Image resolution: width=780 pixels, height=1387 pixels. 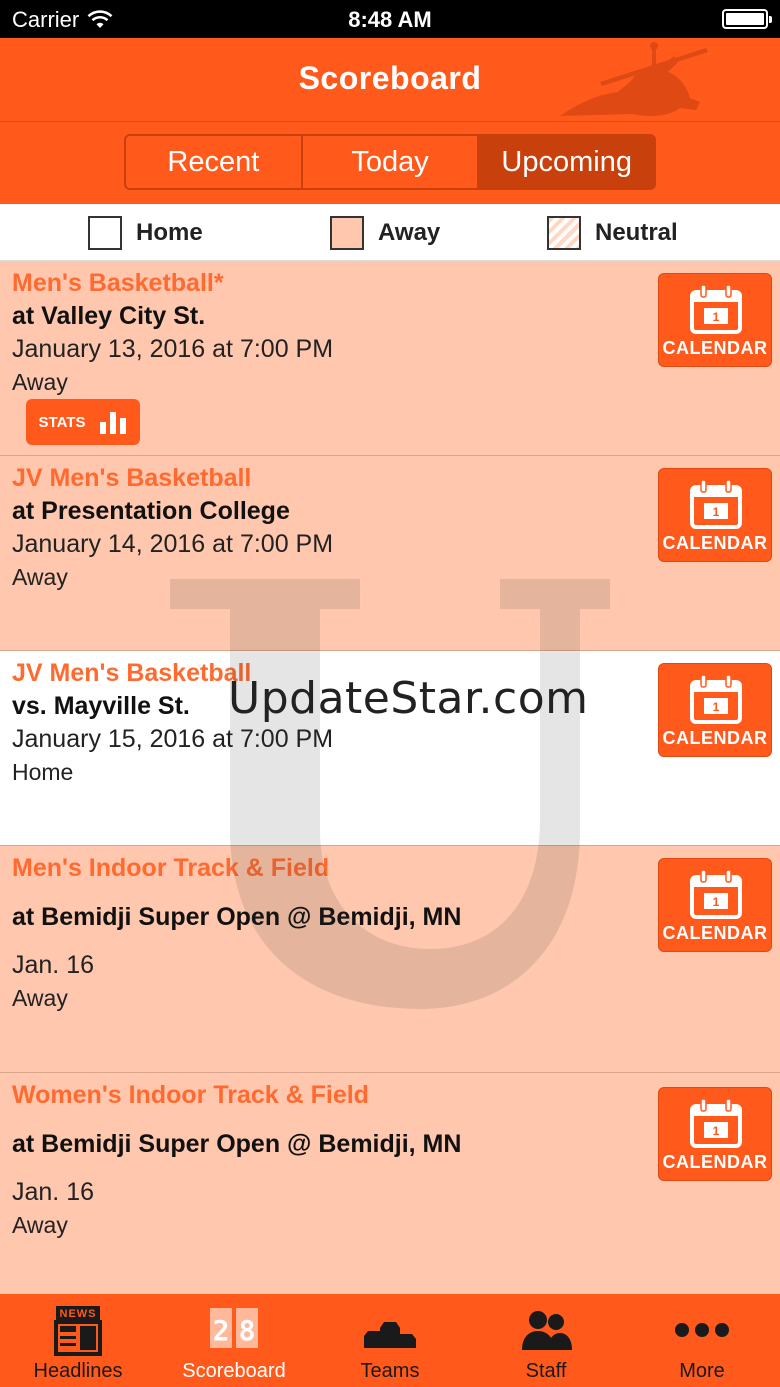 I want to click on event-opponent: at Valley City St., so click(x=109, y=316).